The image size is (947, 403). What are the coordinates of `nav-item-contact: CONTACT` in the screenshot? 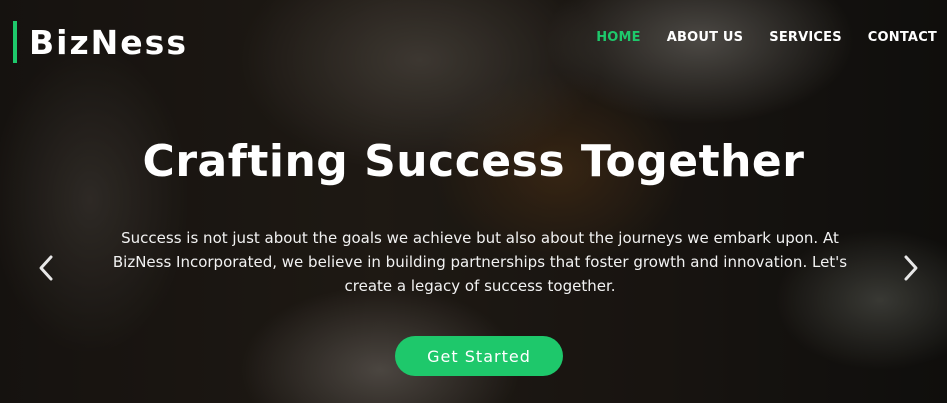 It's located at (902, 37).